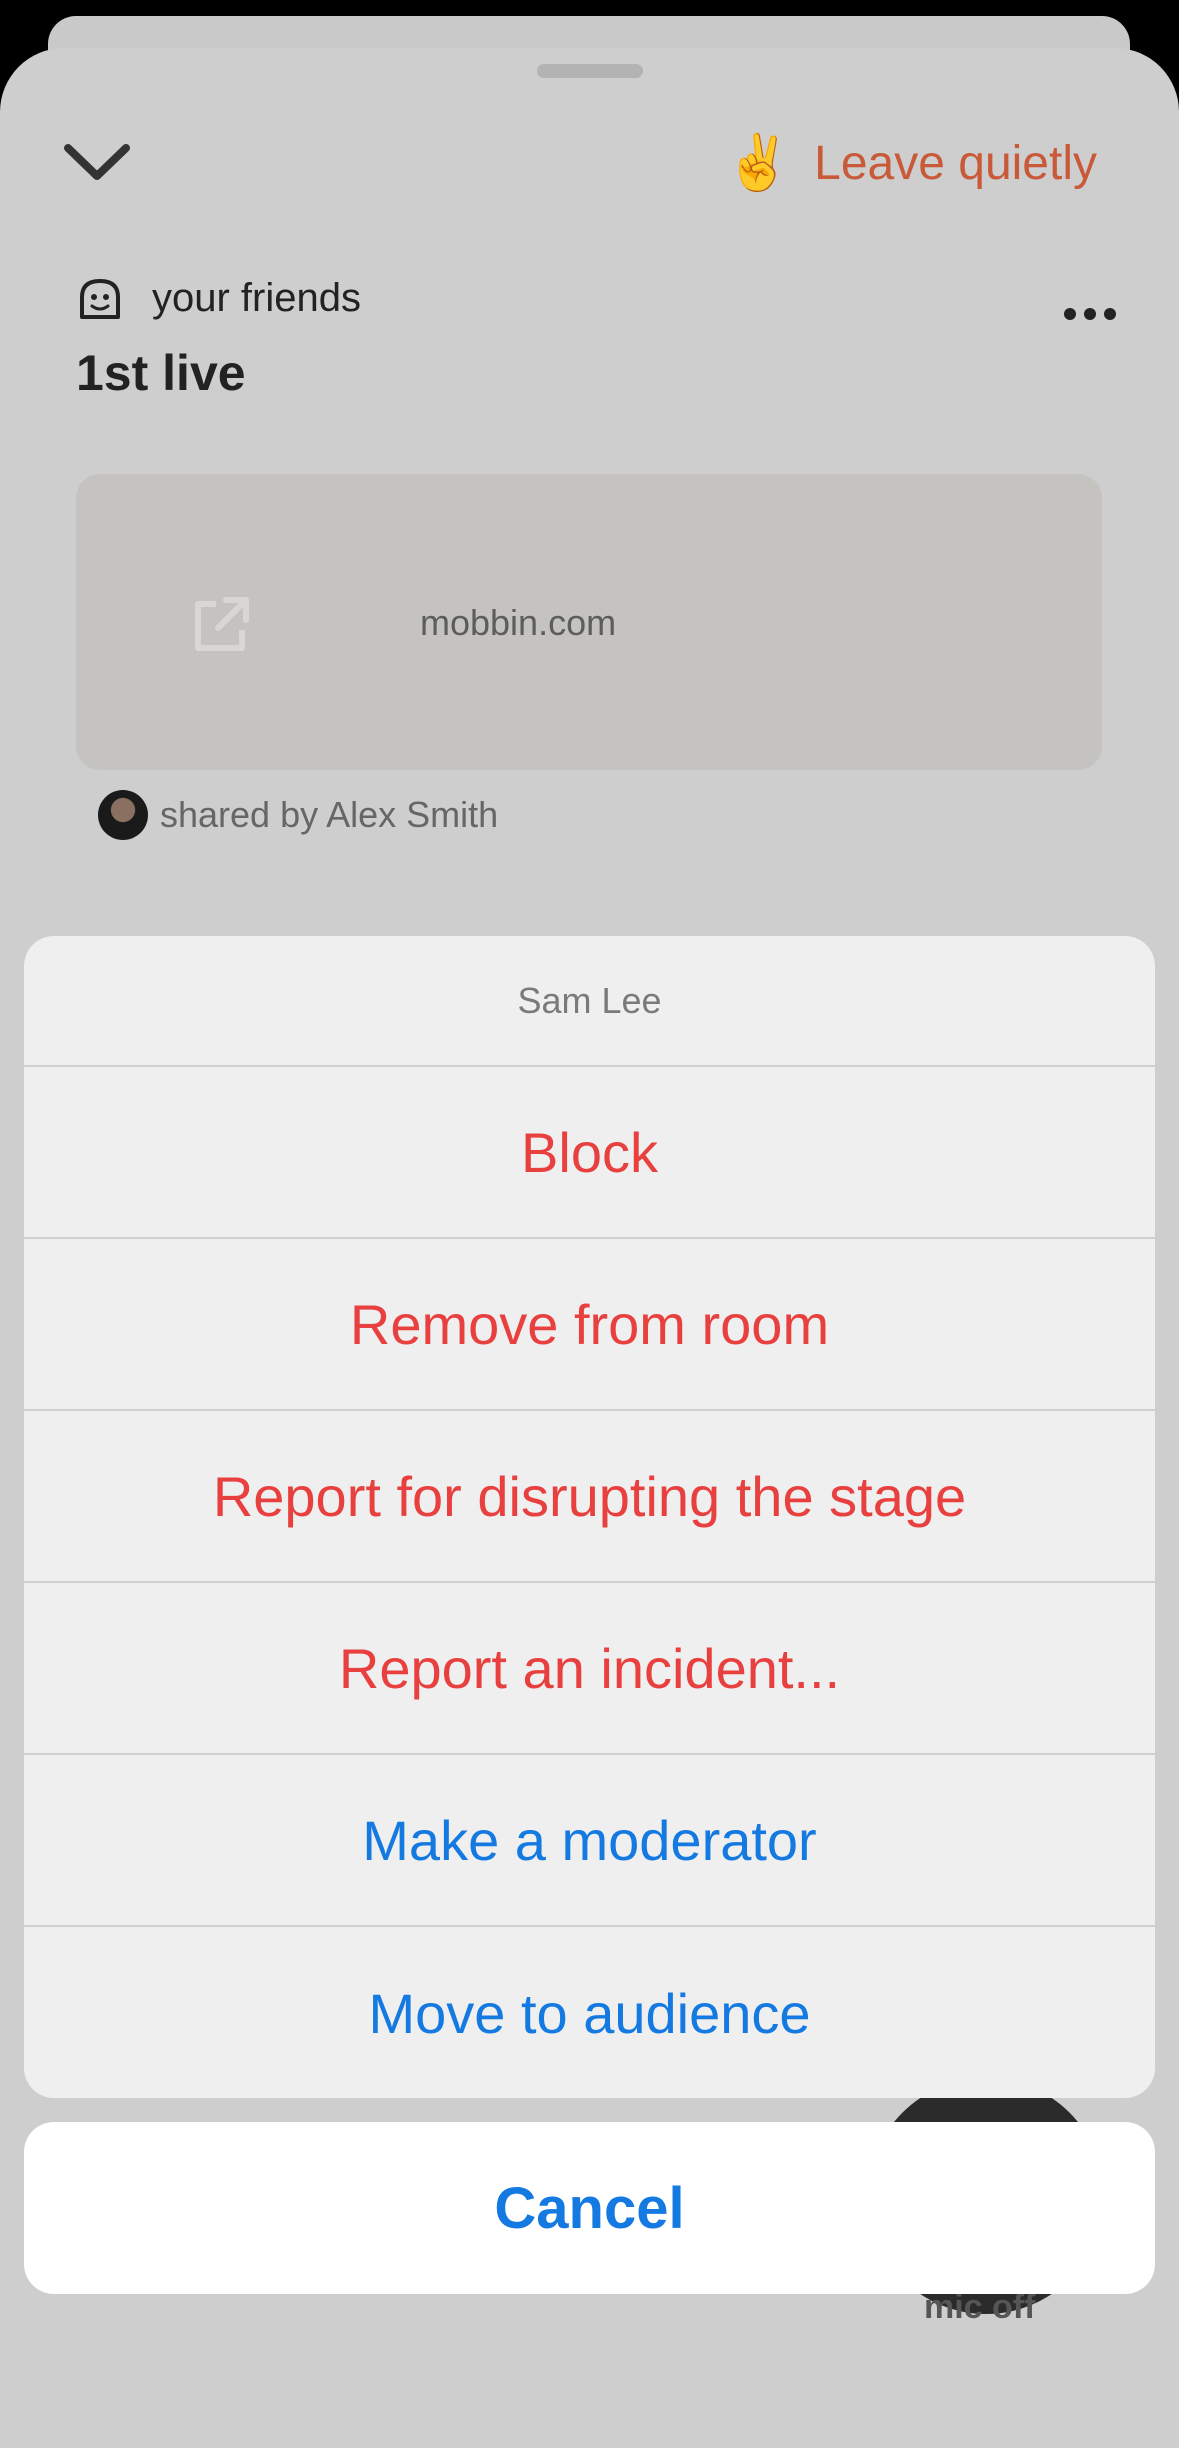 This screenshot has height=2448, width=1179. I want to click on club-link: your friends, so click(218, 298).